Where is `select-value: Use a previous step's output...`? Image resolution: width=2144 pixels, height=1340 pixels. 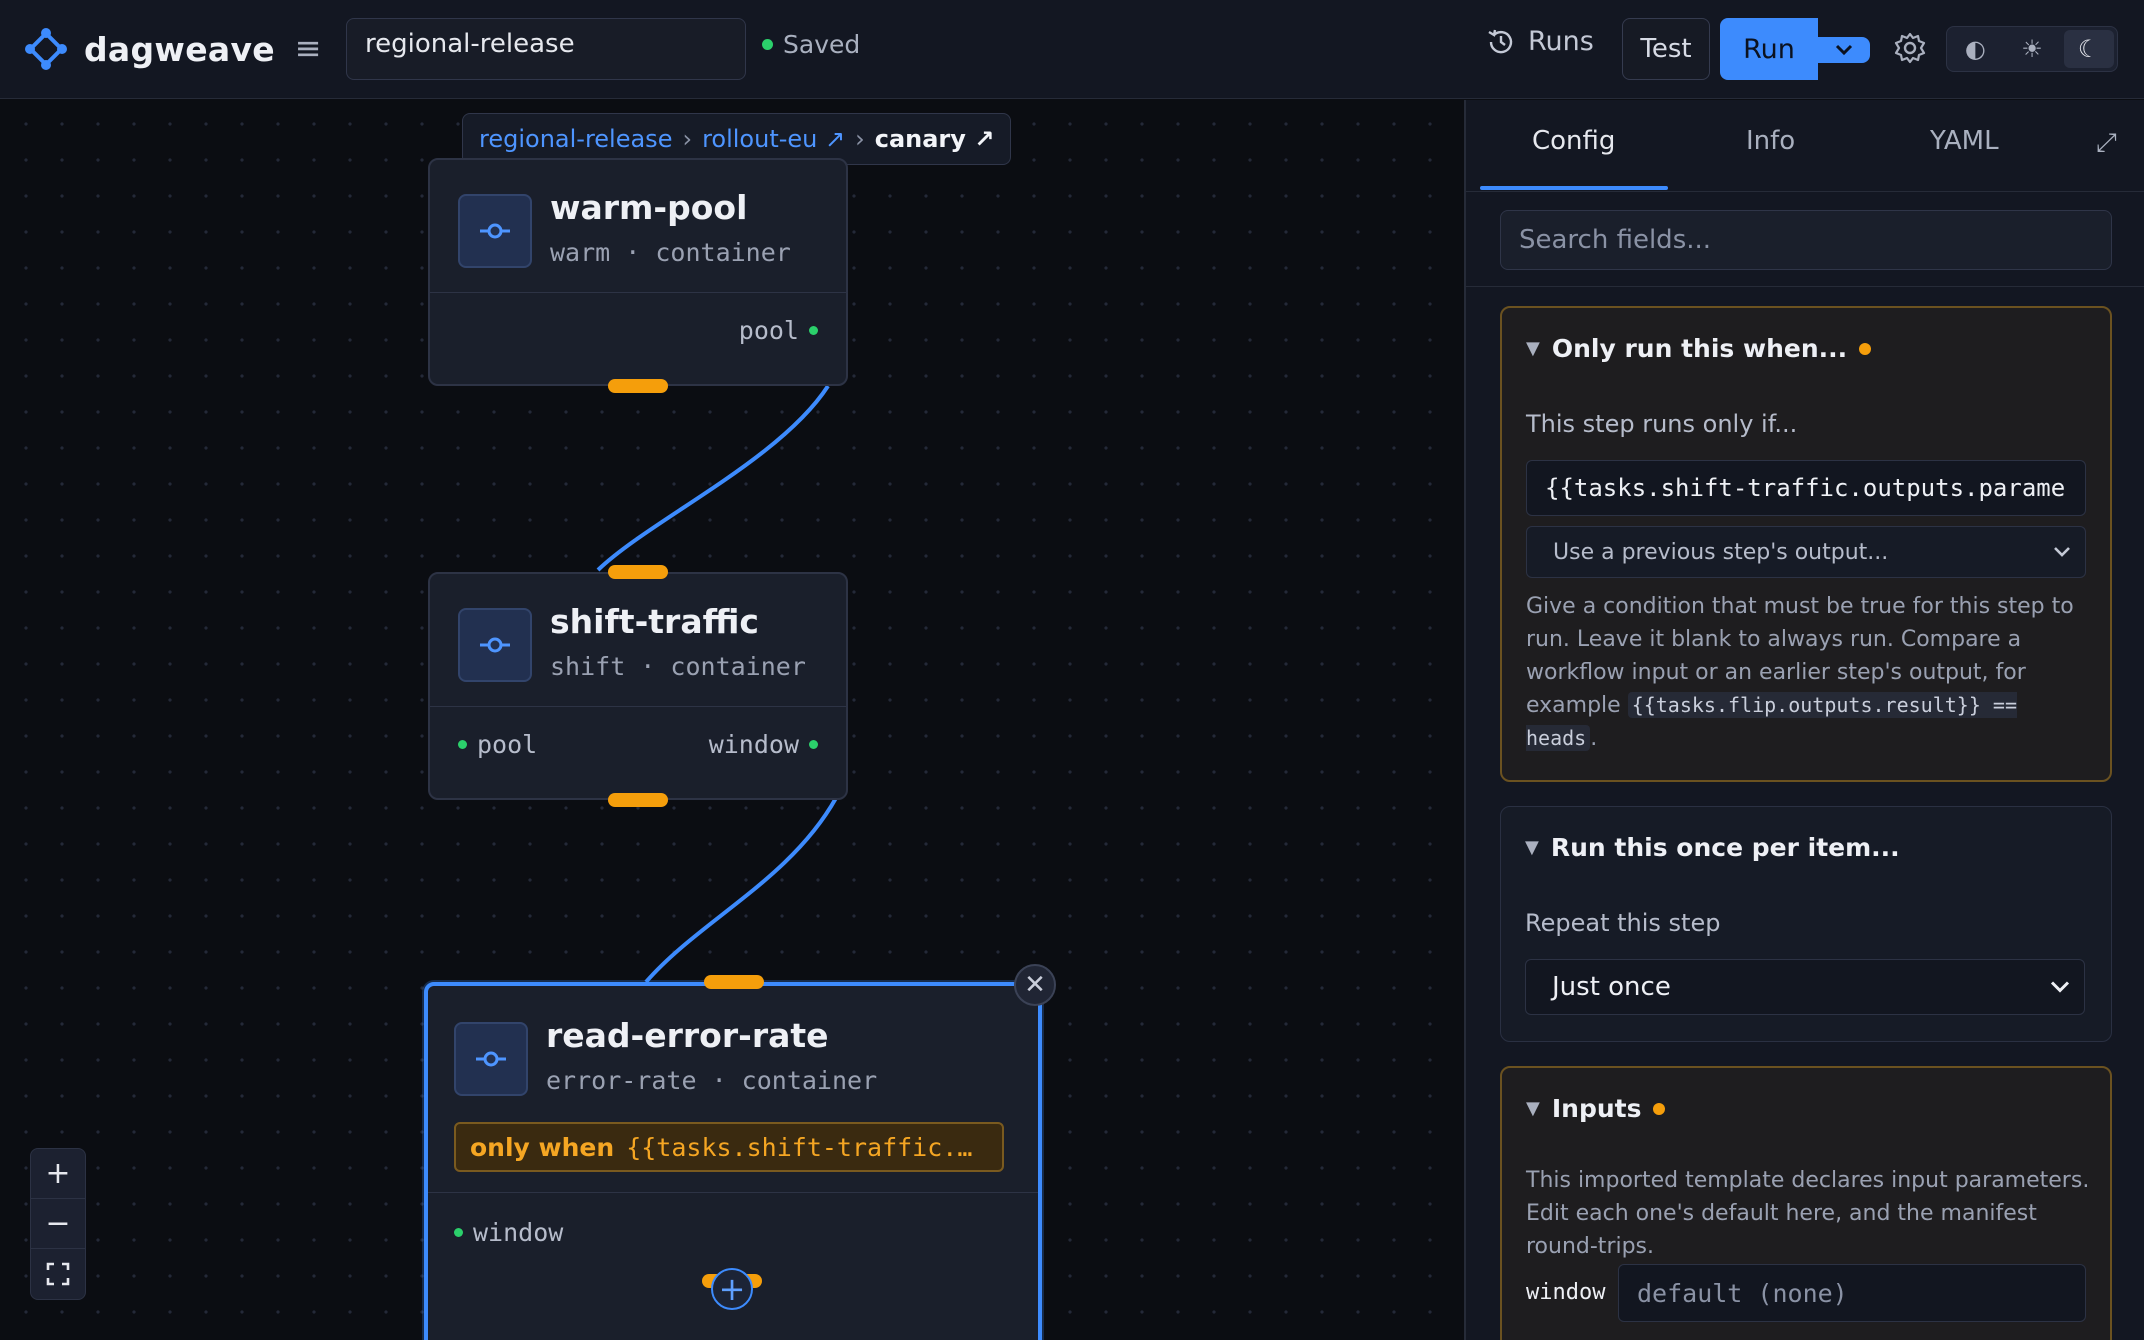
select-value: Use a previous step's output... is located at coordinates (1721, 552).